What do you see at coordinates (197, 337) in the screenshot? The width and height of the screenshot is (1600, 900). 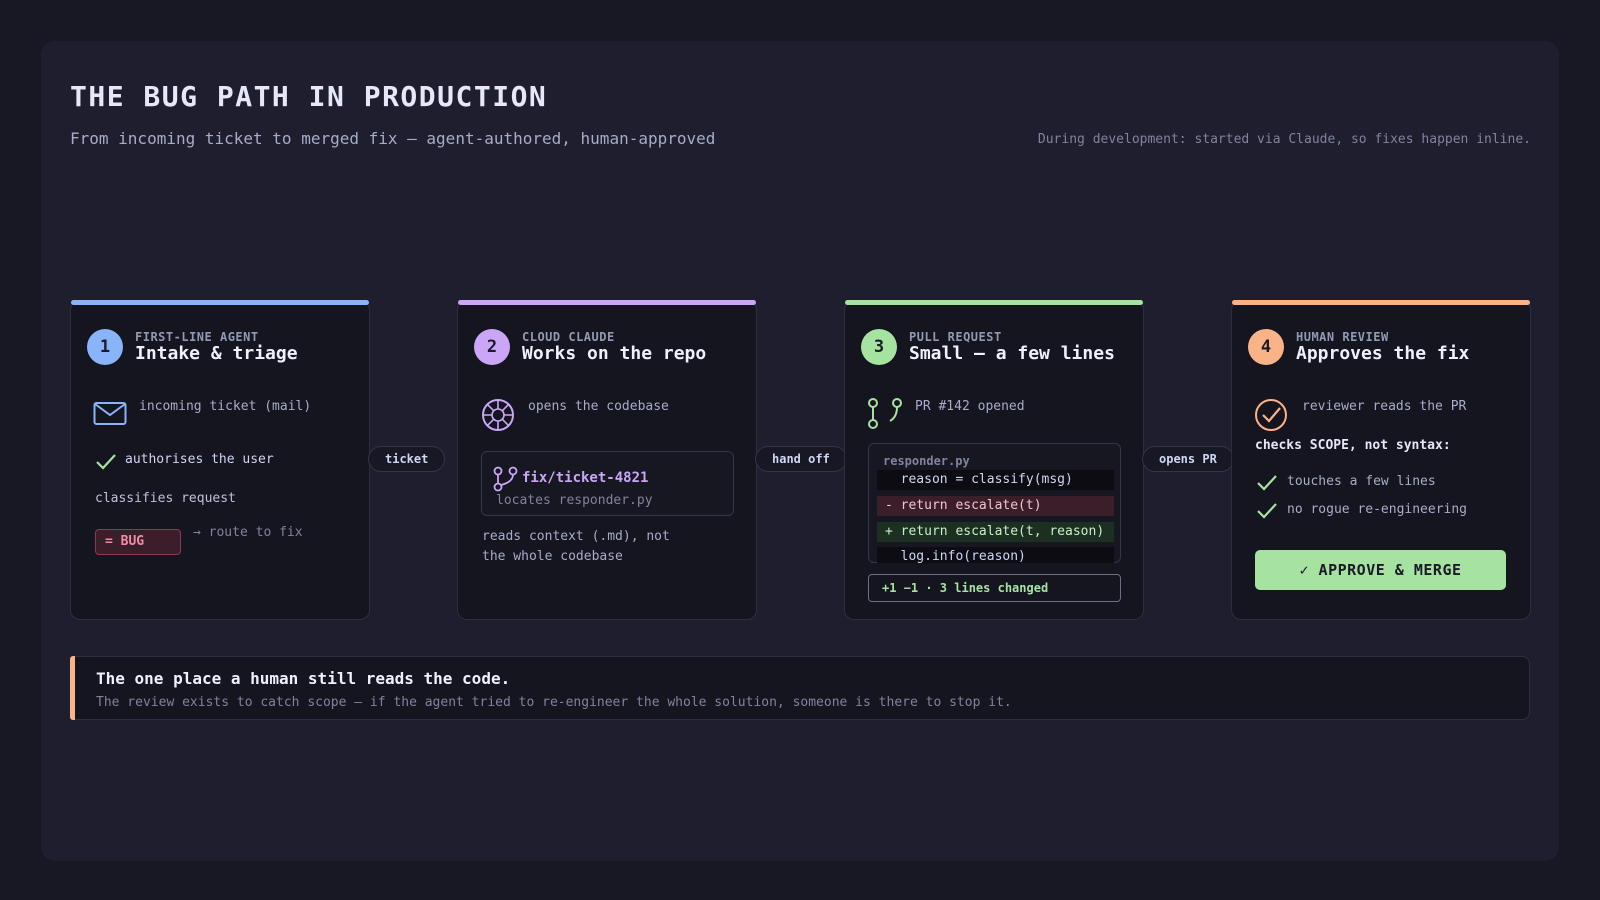 I see `step-kicker: FIRST-LINE AGENT` at bounding box center [197, 337].